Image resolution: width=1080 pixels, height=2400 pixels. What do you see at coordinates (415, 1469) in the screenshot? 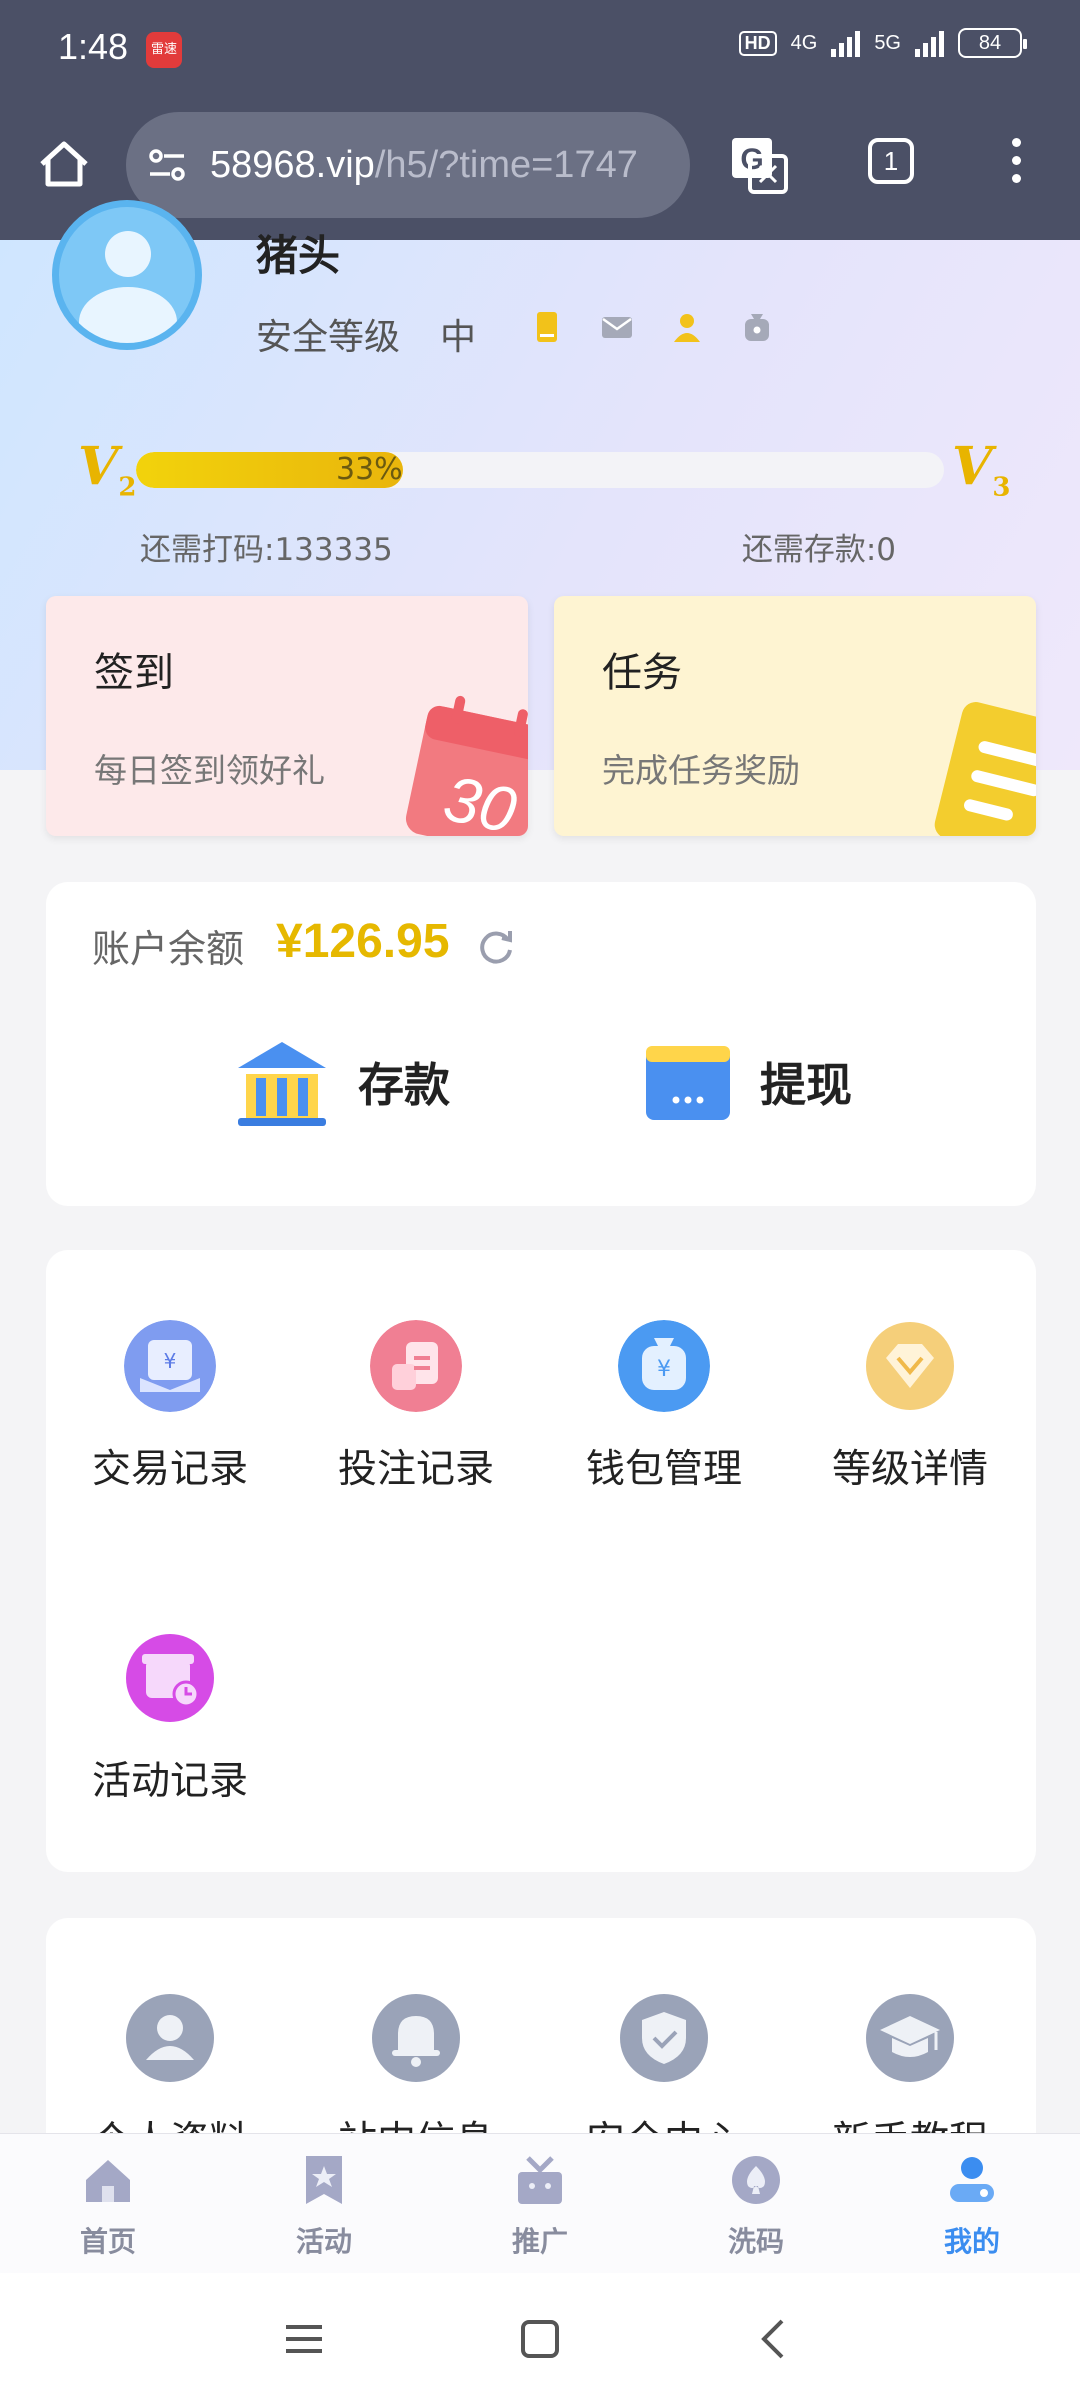
I see `menu-label: 投注记录` at bounding box center [415, 1469].